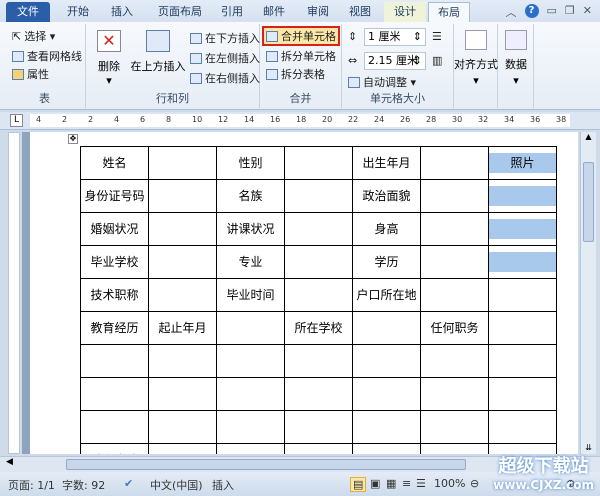 This screenshot has height=496, width=600. Describe the element at coordinates (391, 483) in the screenshot. I see `web-layout-view-icon: ▦` at that location.